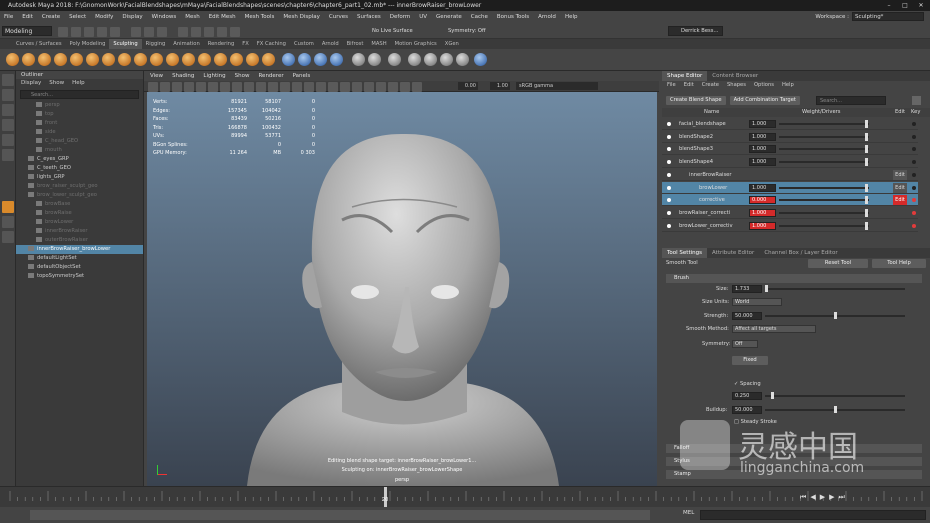 This screenshot has height=523, width=930. What do you see at coordinates (304, 44) in the screenshot?
I see `shelf-tab-custom: Custom` at bounding box center [304, 44].